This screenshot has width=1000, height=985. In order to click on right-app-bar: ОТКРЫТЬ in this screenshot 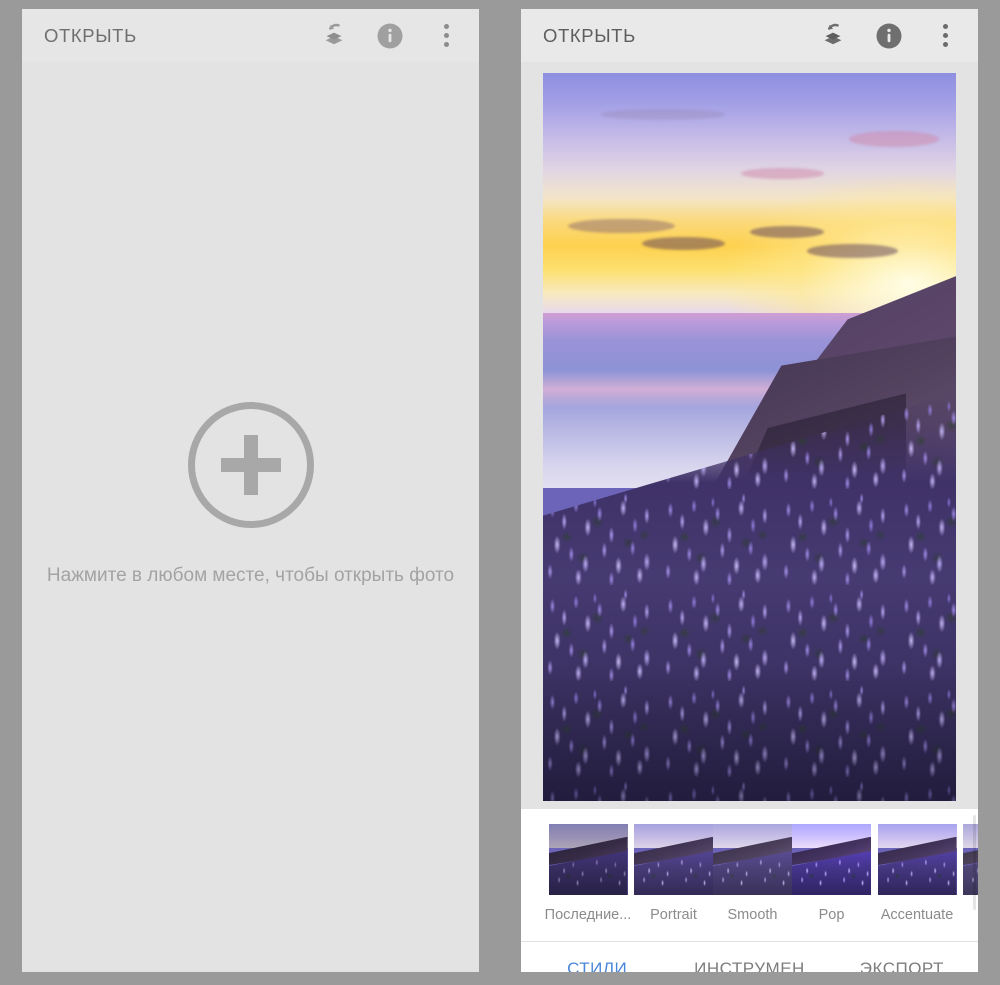, I will do `click(749, 35)`.